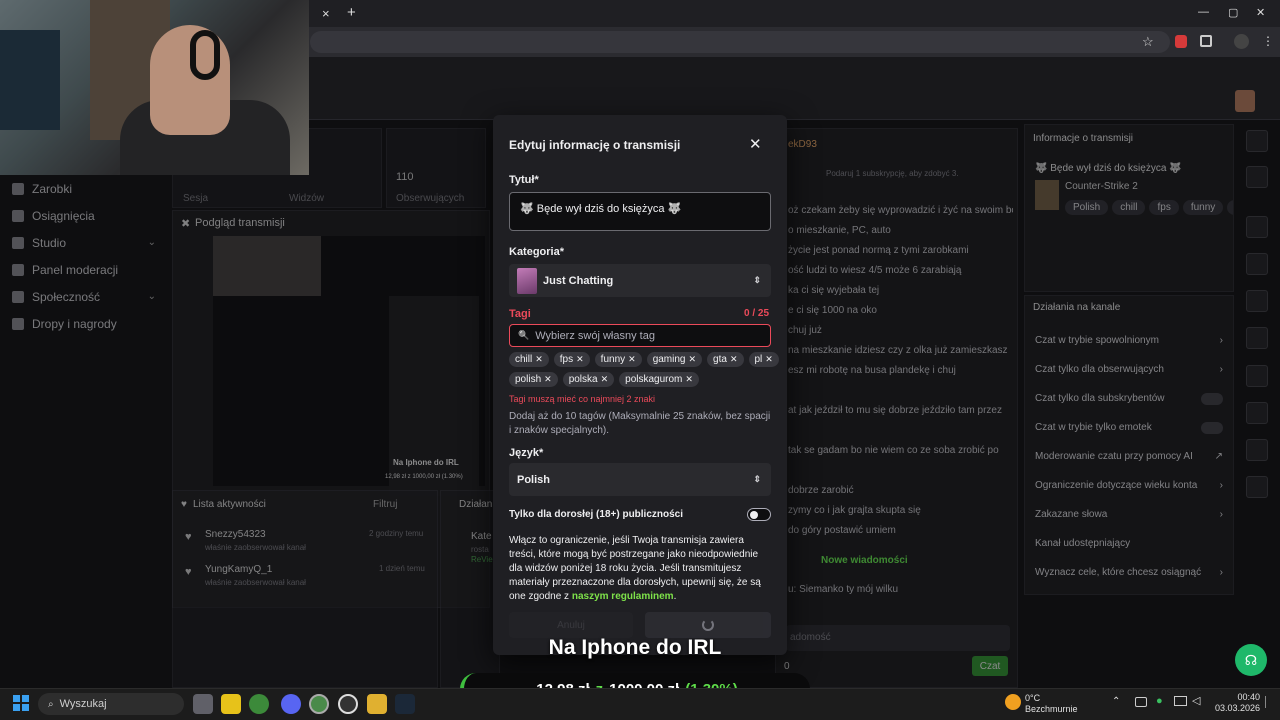  I want to click on tray-chevron-up-icon: ⌃, so click(1116, 701).